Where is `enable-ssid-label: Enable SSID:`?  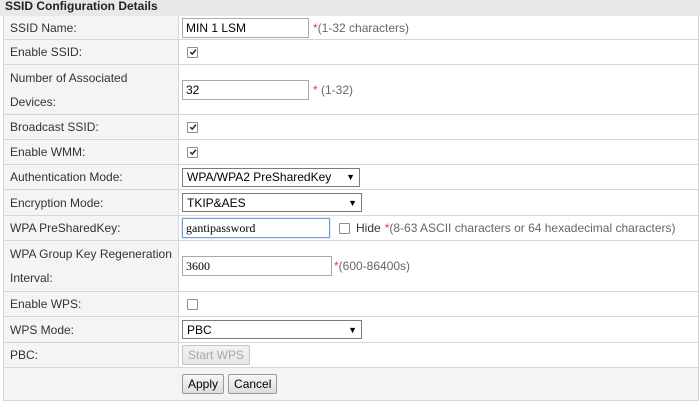
enable-ssid-label: Enable SSID: is located at coordinates (91, 52).